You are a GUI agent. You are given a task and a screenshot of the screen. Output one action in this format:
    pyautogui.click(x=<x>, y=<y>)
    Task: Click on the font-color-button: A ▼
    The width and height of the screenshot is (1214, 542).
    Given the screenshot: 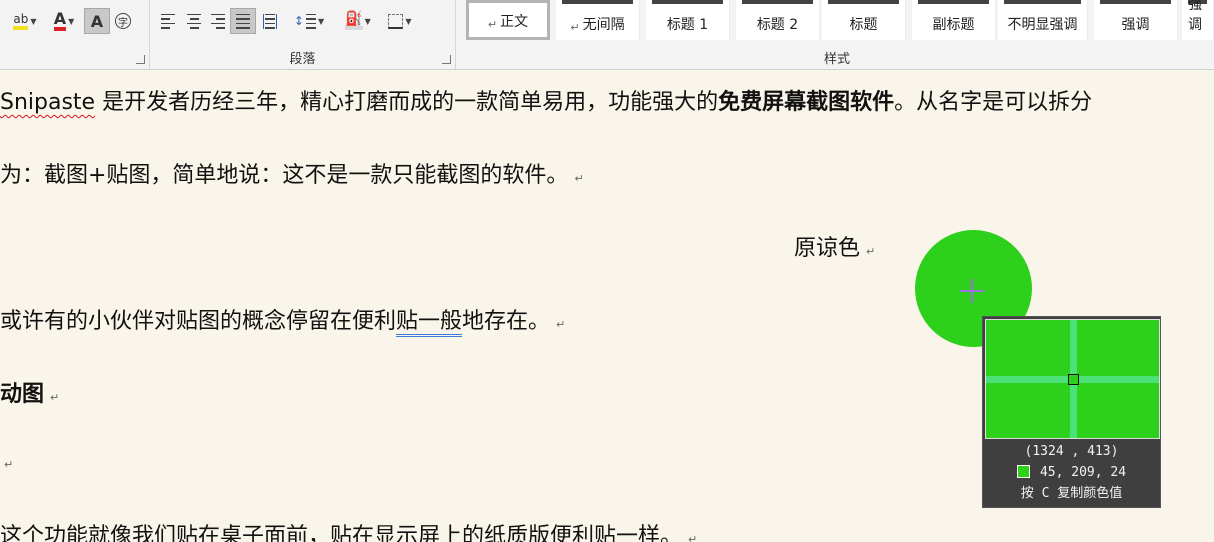 What is the action you would take?
    pyautogui.click(x=64, y=21)
    